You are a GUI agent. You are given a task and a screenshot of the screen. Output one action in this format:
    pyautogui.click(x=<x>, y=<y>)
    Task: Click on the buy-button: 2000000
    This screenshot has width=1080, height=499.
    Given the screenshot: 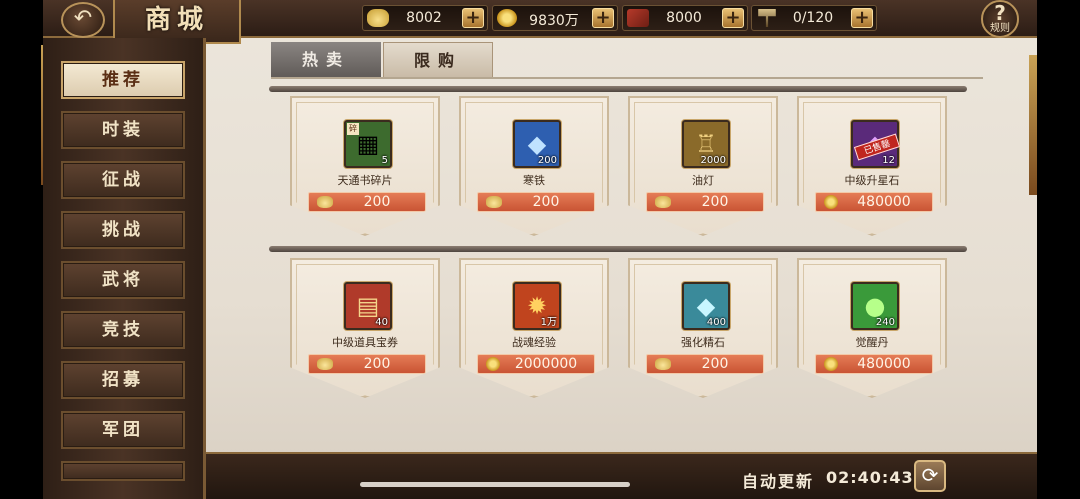 What is the action you would take?
    pyautogui.click(x=536, y=364)
    